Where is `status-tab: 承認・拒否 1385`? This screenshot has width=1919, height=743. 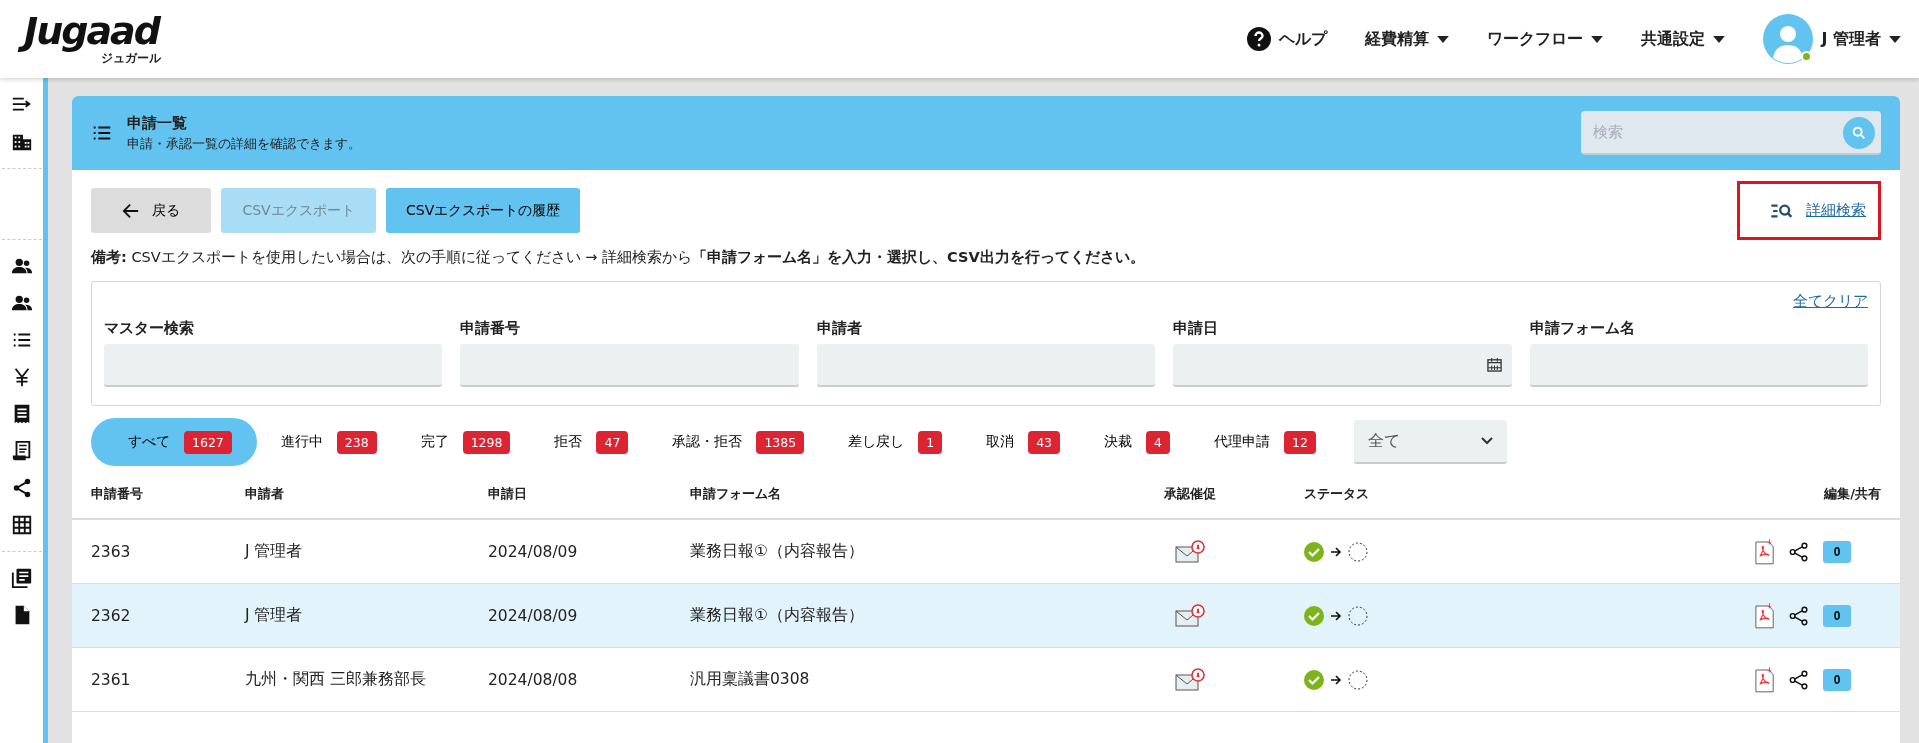 status-tab: 承認・拒否 1385 is located at coordinates (738, 442).